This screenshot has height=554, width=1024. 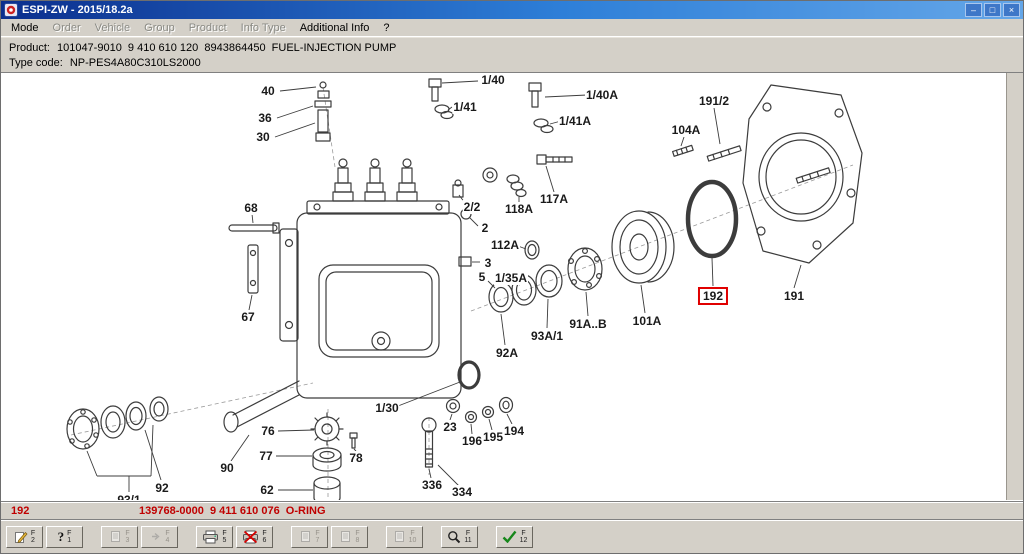 I want to click on part-label-5: 5, so click(x=482, y=277).